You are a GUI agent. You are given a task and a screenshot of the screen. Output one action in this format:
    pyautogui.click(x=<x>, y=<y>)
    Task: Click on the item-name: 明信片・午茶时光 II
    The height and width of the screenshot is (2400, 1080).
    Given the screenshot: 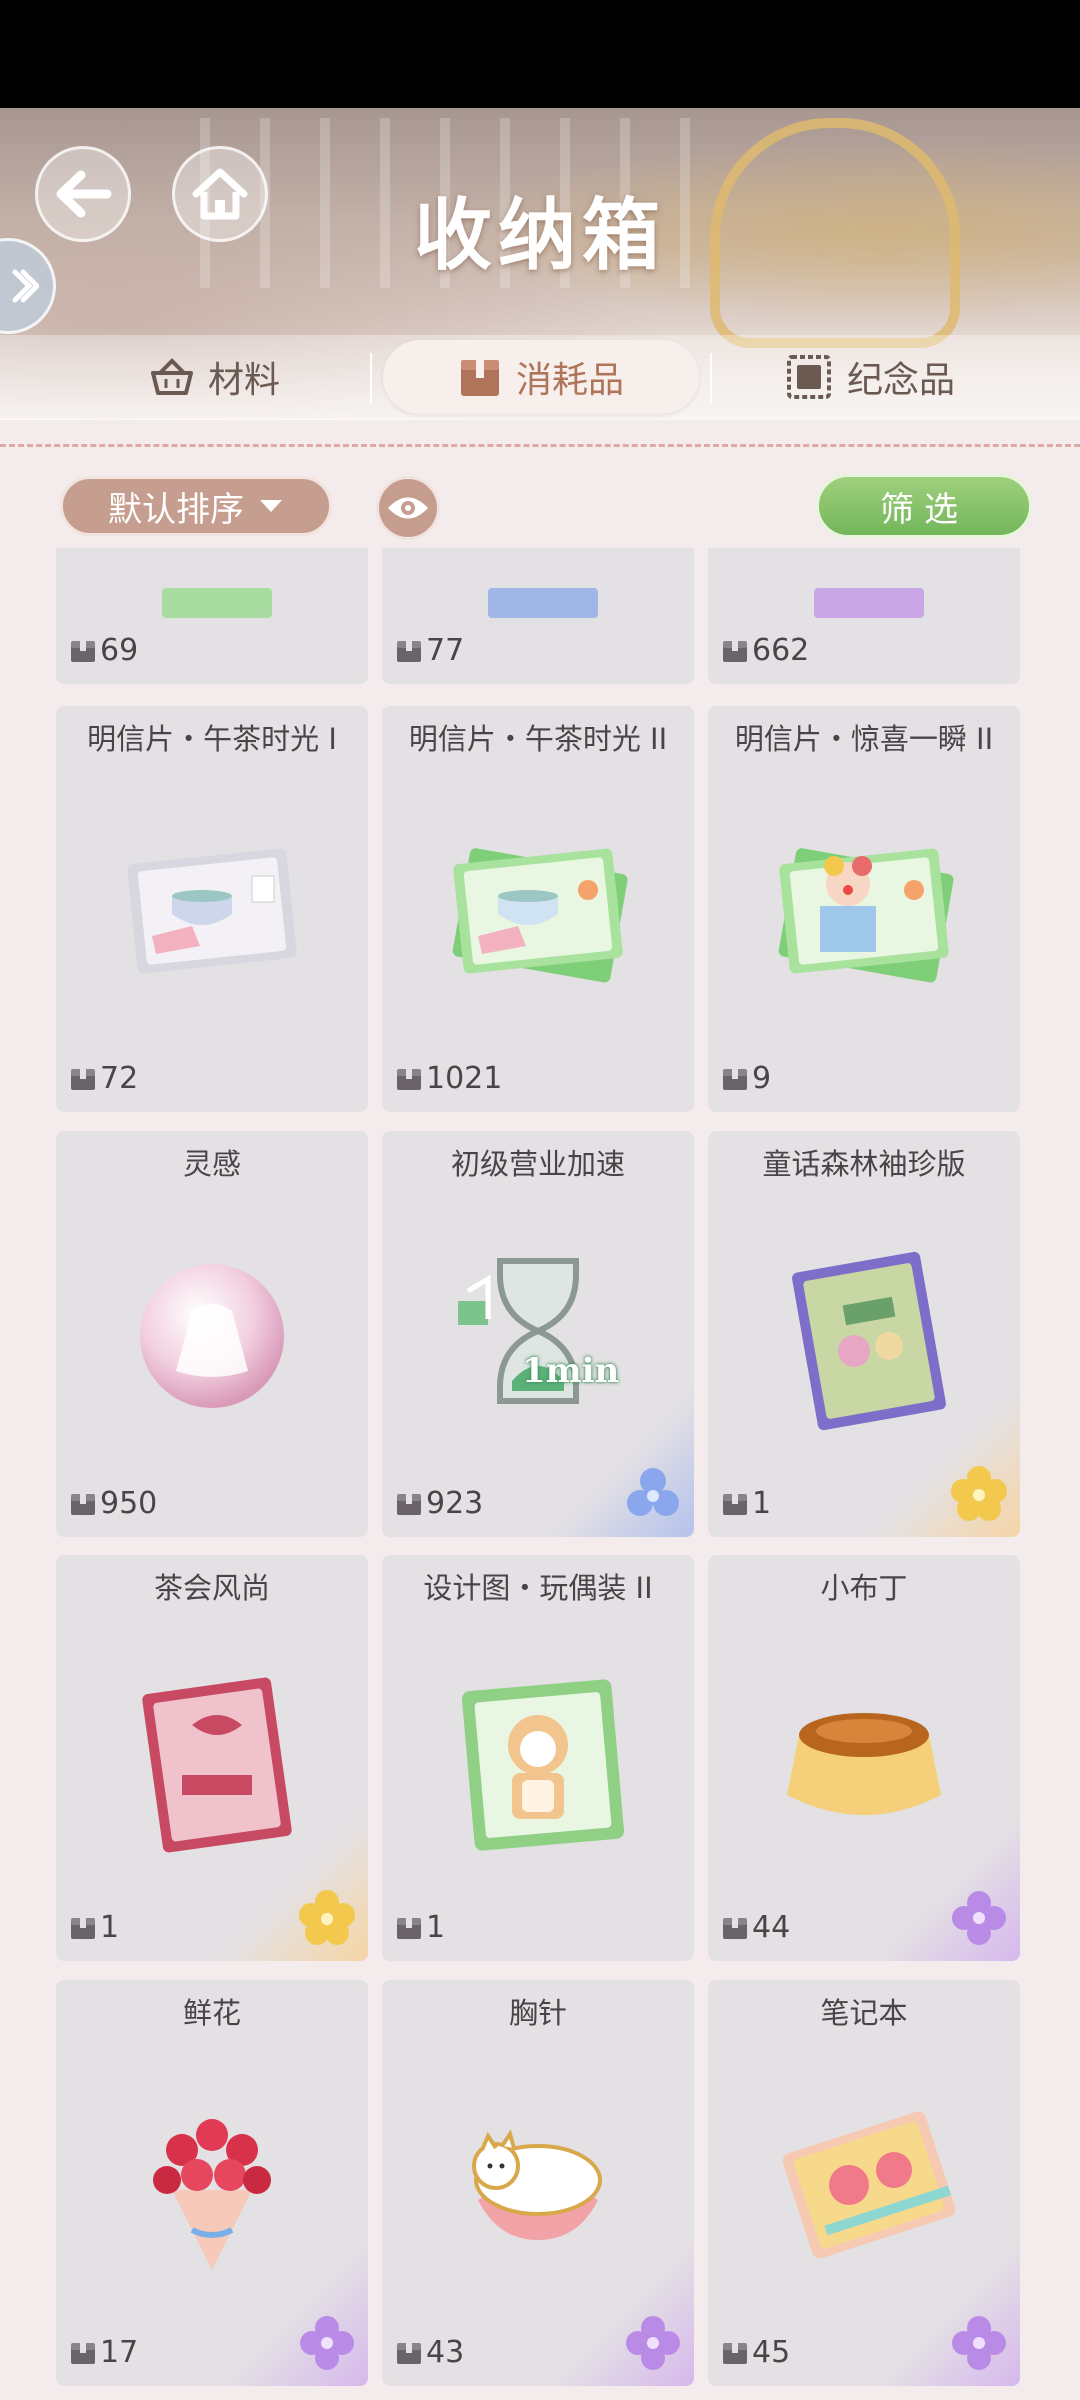 What is the action you would take?
    pyautogui.click(x=538, y=739)
    